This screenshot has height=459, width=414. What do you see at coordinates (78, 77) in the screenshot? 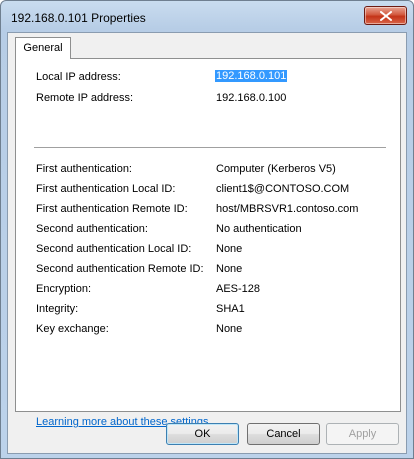
I see `local-ip-label: Local IP address:` at bounding box center [78, 77].